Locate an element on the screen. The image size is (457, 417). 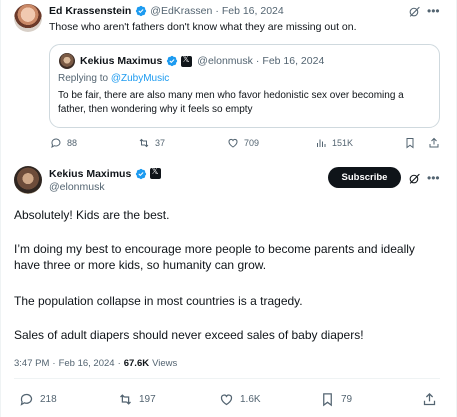
divider is located at coordinates (227, 378).